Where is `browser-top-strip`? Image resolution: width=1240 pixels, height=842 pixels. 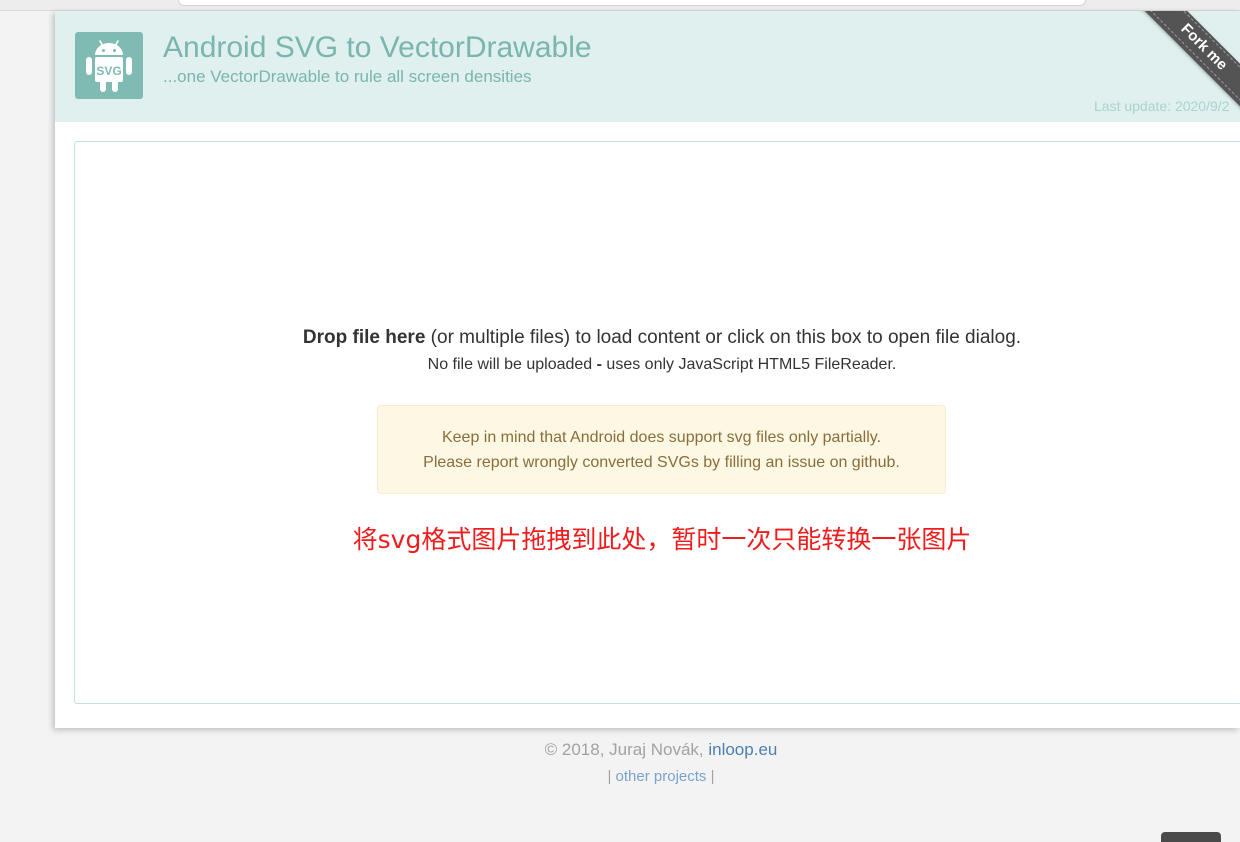
browser-top-strip is located at coordinates (620, 5).